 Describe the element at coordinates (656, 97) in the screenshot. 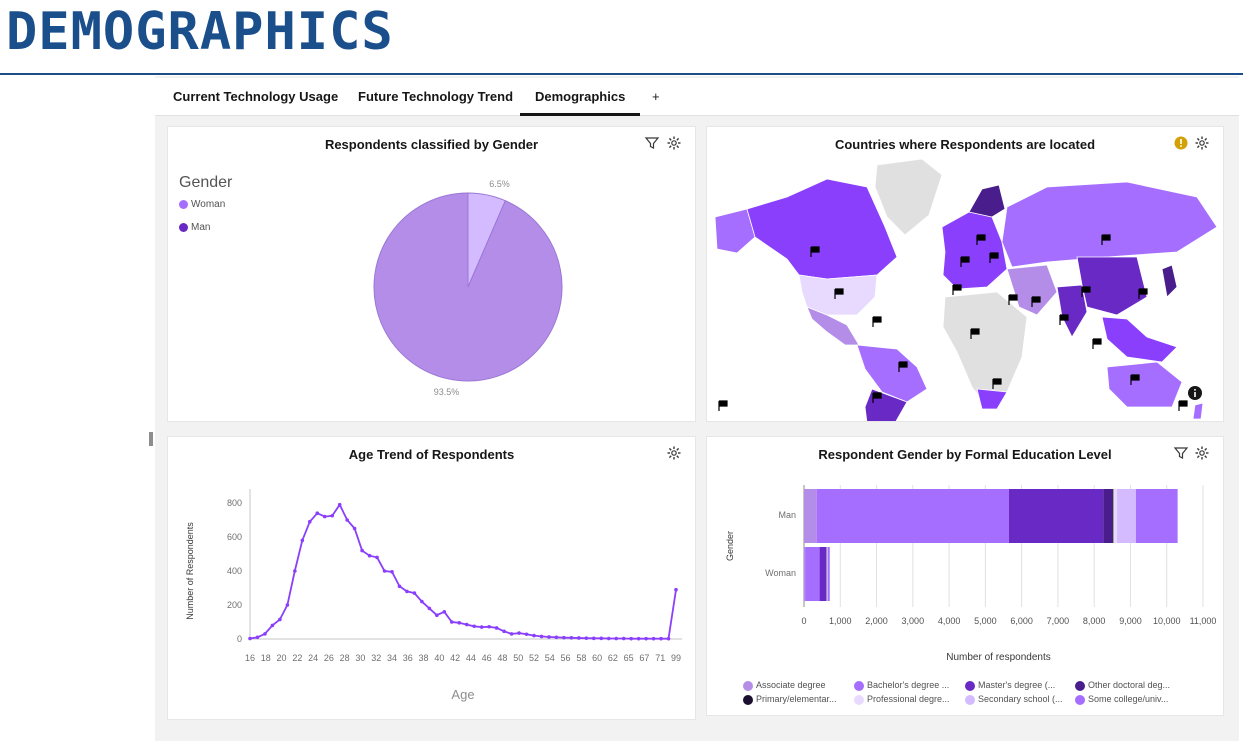

I see `add-tab-button: +` at that location.